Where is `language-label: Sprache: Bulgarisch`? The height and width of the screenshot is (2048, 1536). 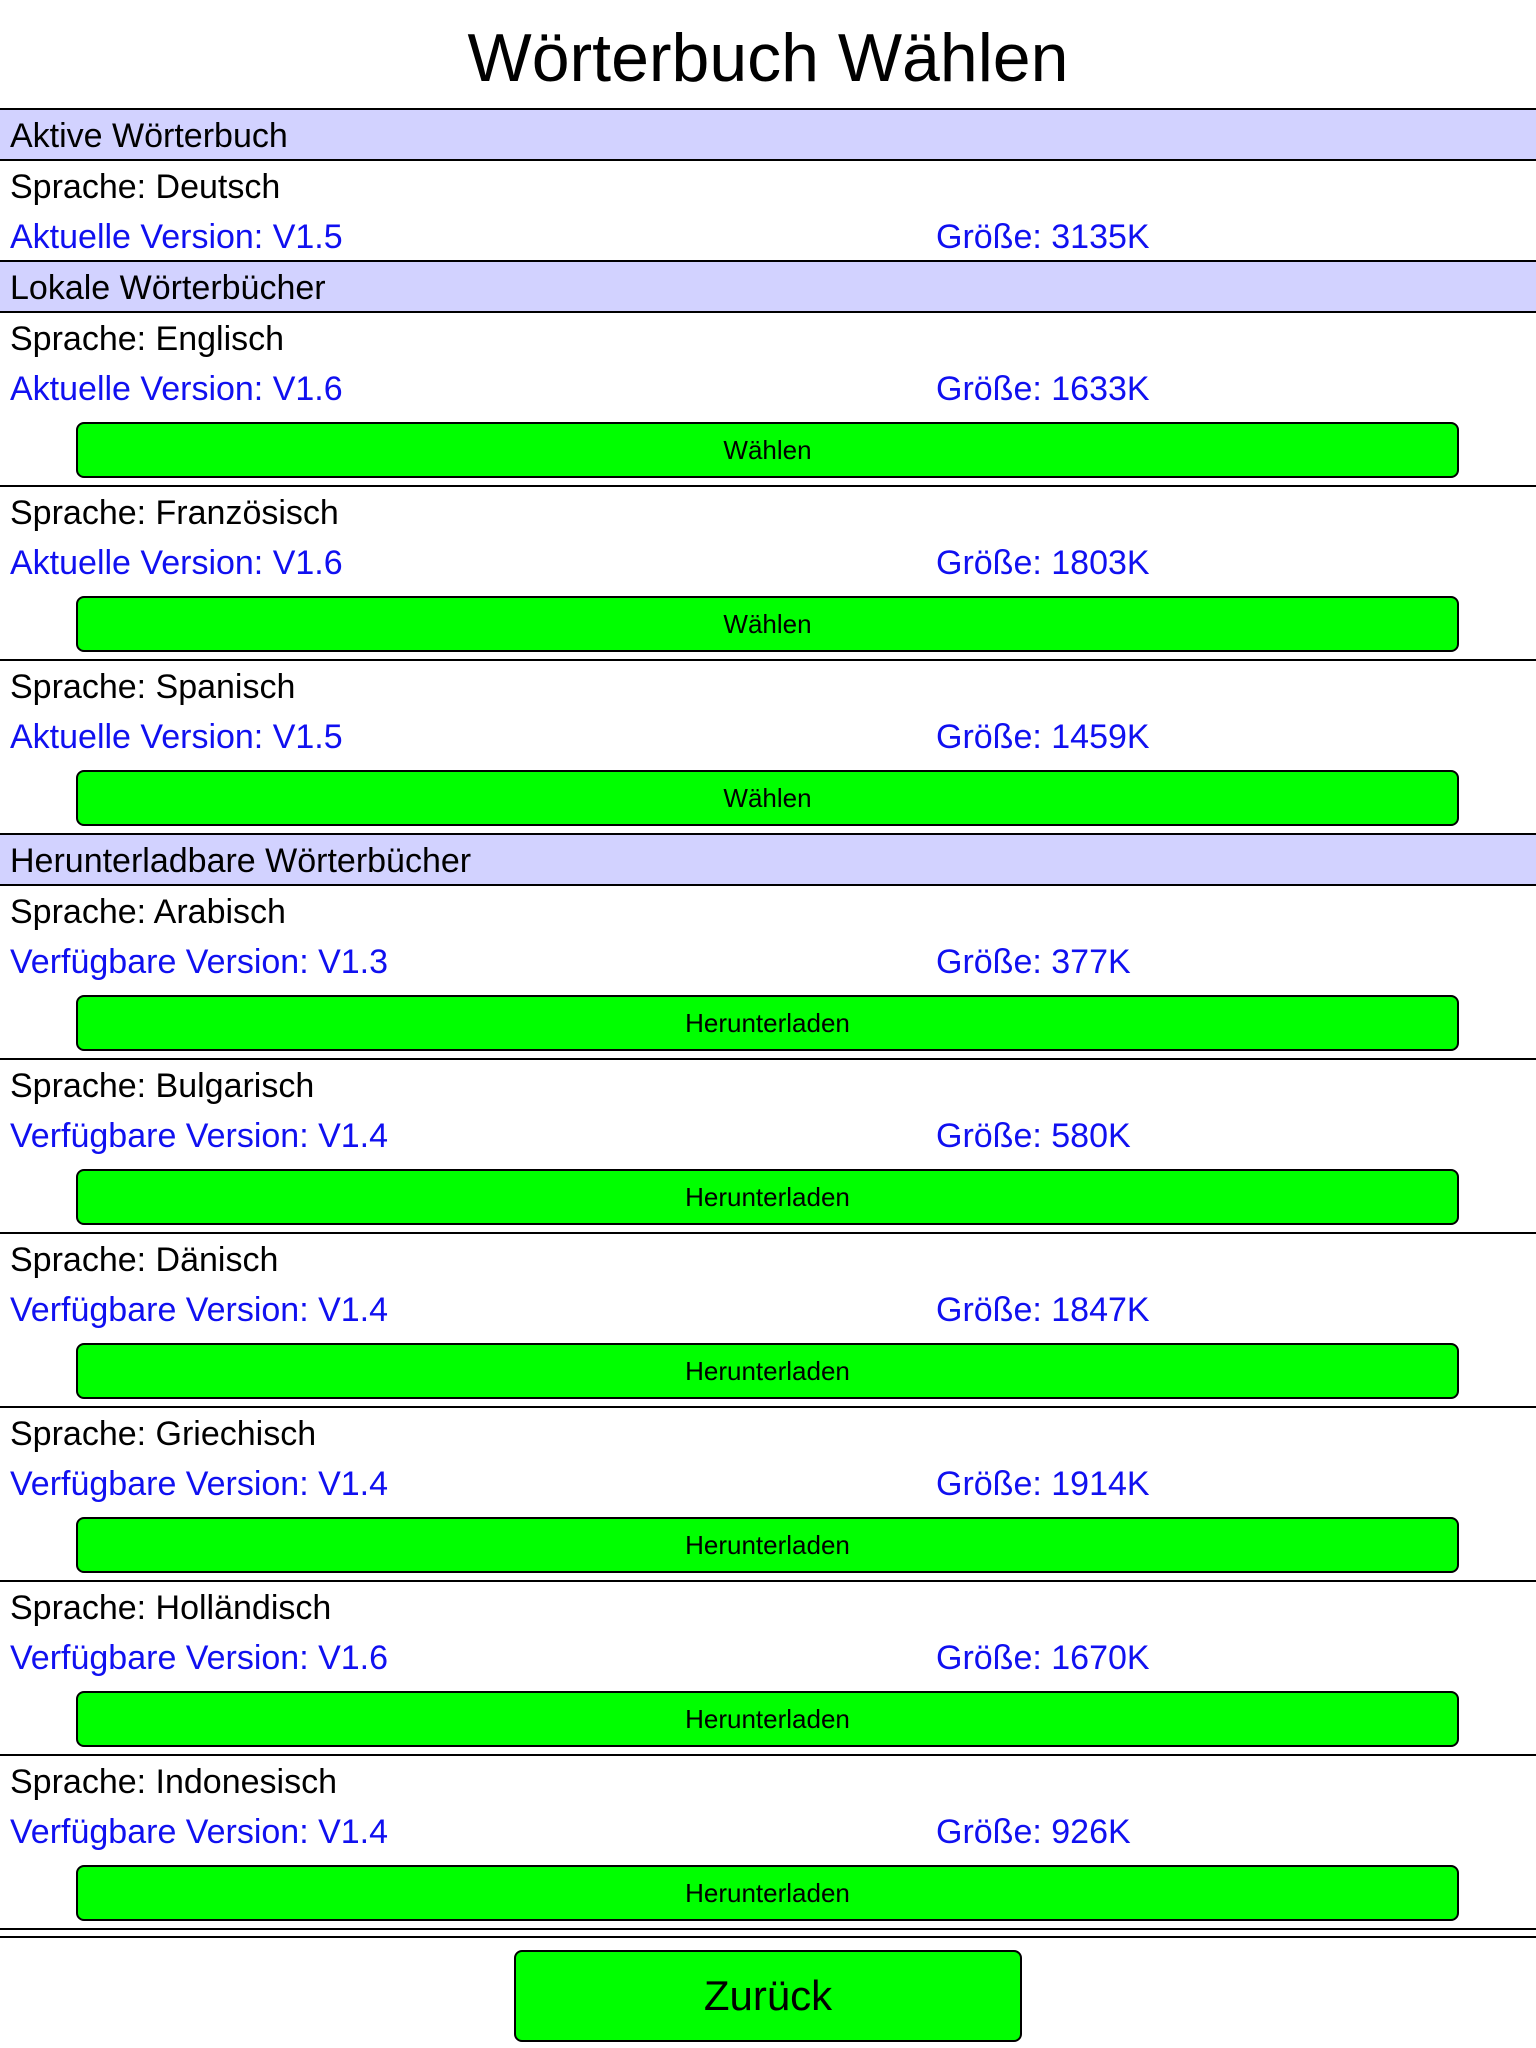
language-label: Sprache: Bulgarisch is located at coordinates (162, 1086).